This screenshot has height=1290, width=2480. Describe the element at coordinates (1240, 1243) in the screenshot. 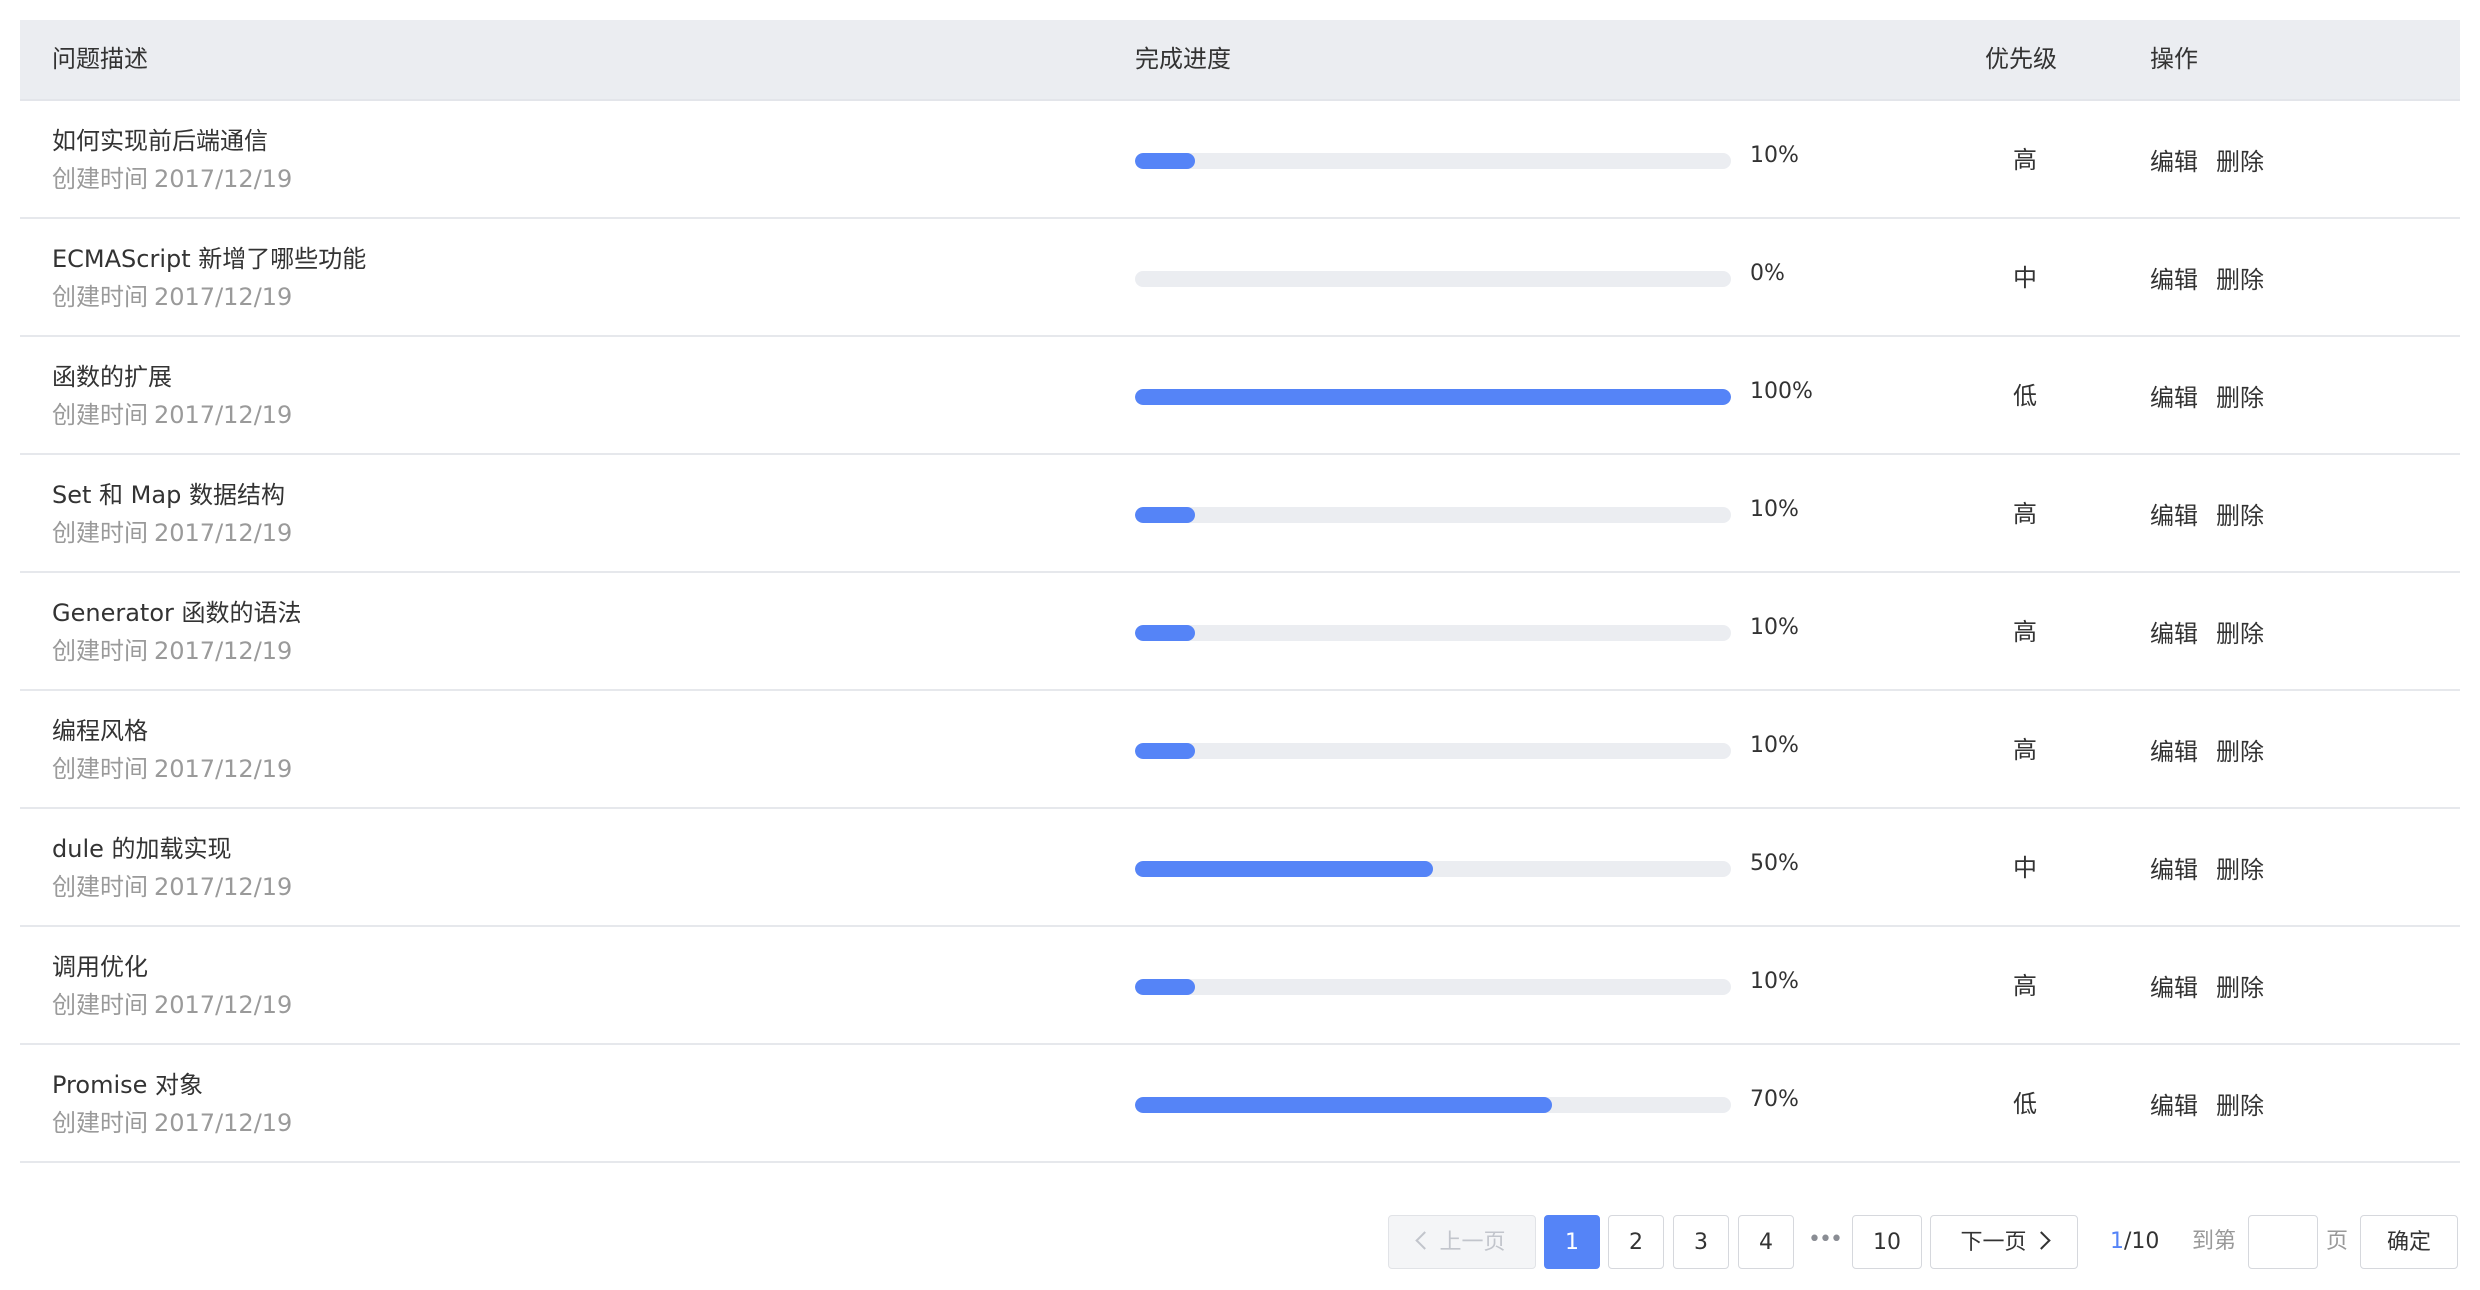

I see `pagination: 上一页 1 2 3 4 ••• 10 下一页 1/10 到第 页 确定` at that location.